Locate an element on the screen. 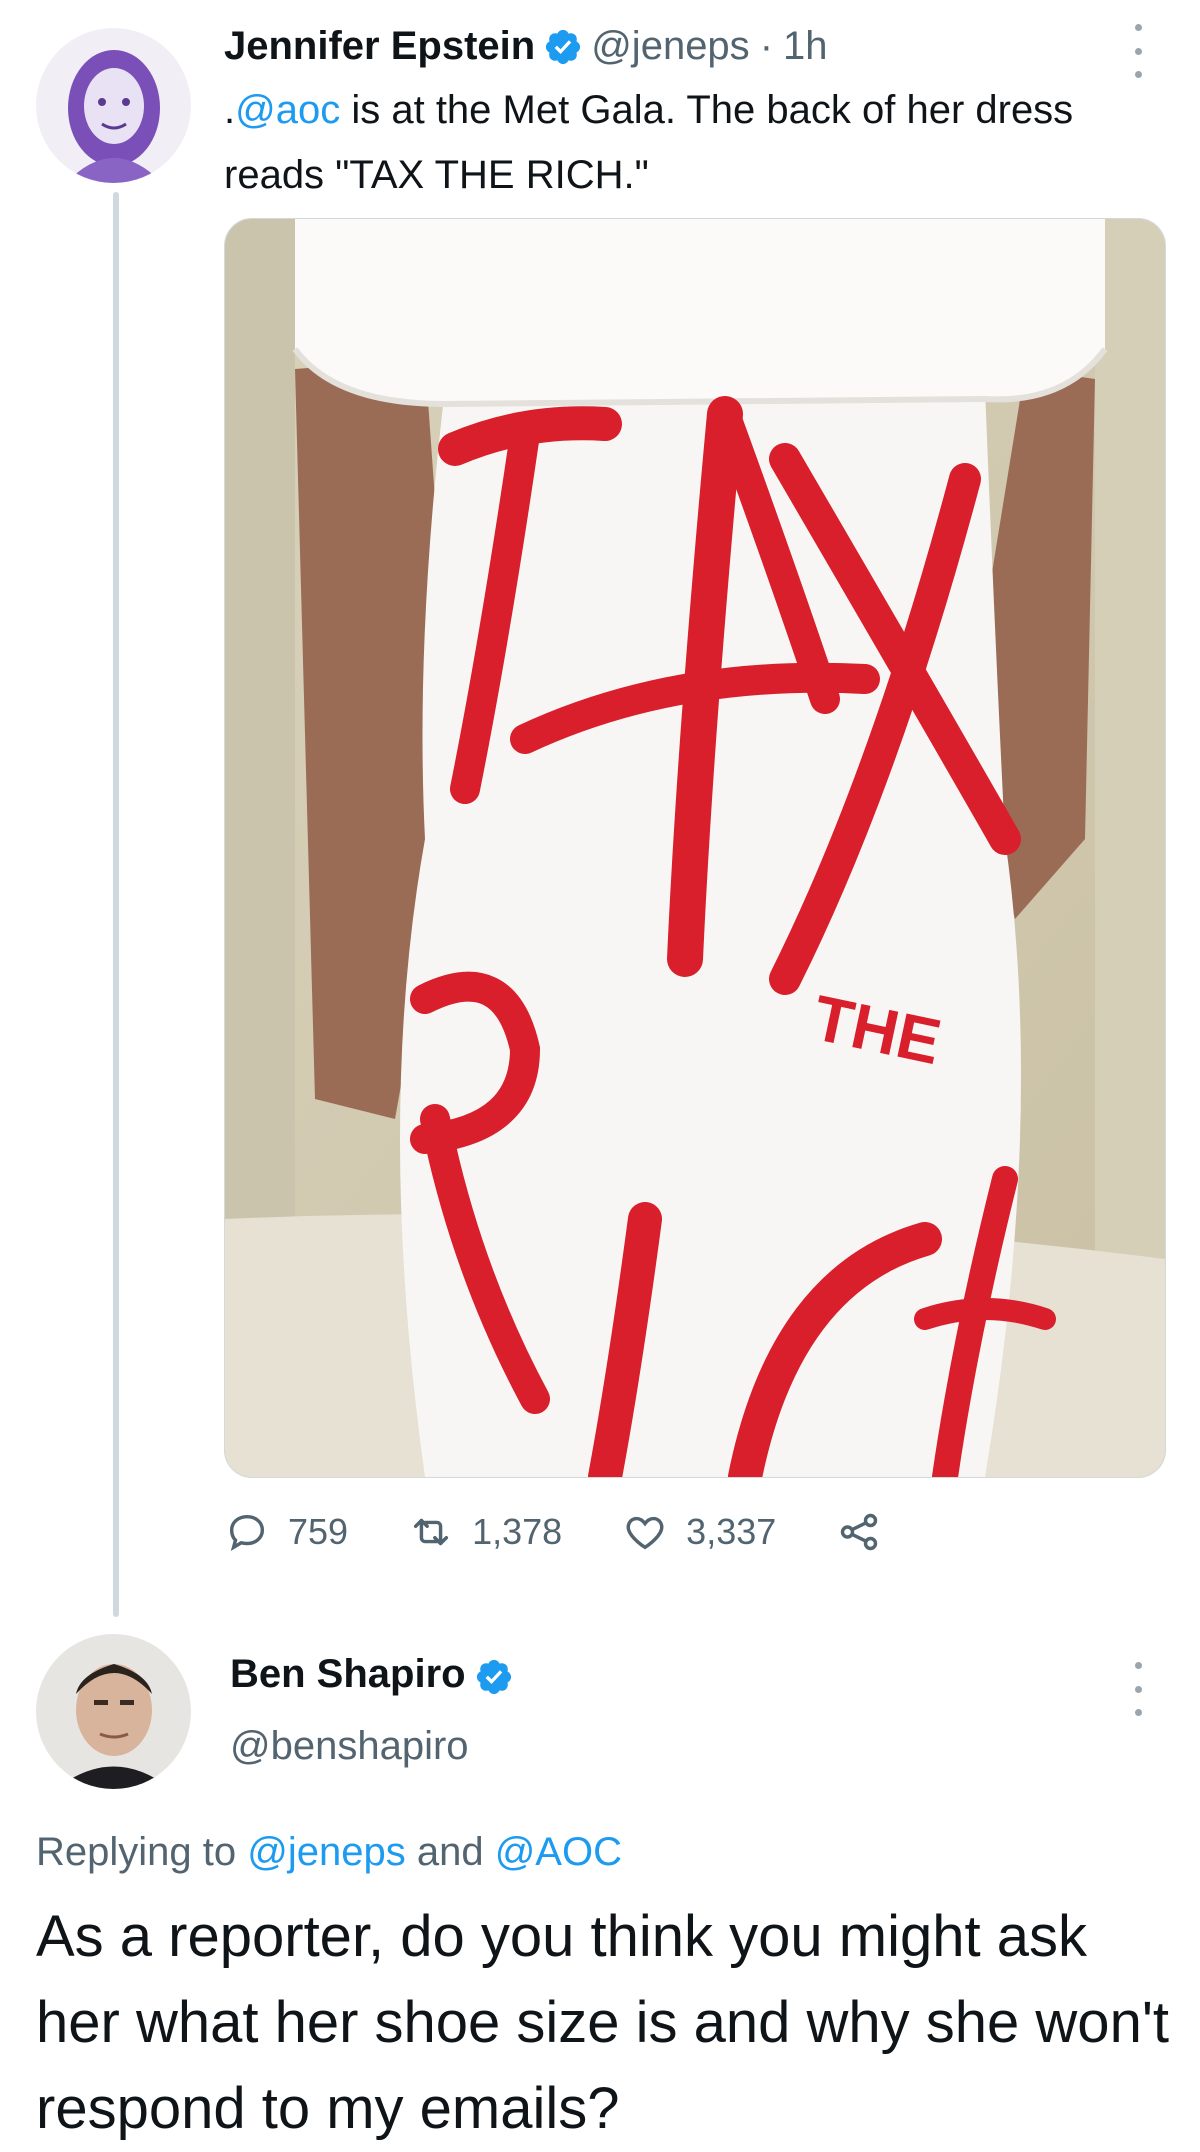 The image size is (1200, 2152). thread-connector-line is located at coordinates (116, 904).